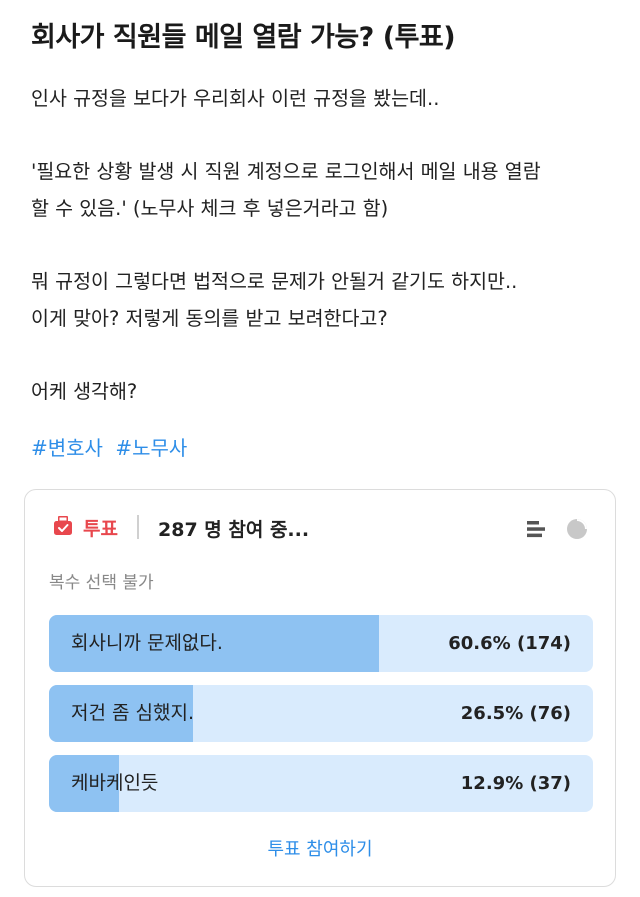 The width and height of the screenshot is (640, 897). Describe the element at coordinates (321, 783) in the screenshot. I see `poll-option: 케바케인듯 12.9% (37)` at that location.